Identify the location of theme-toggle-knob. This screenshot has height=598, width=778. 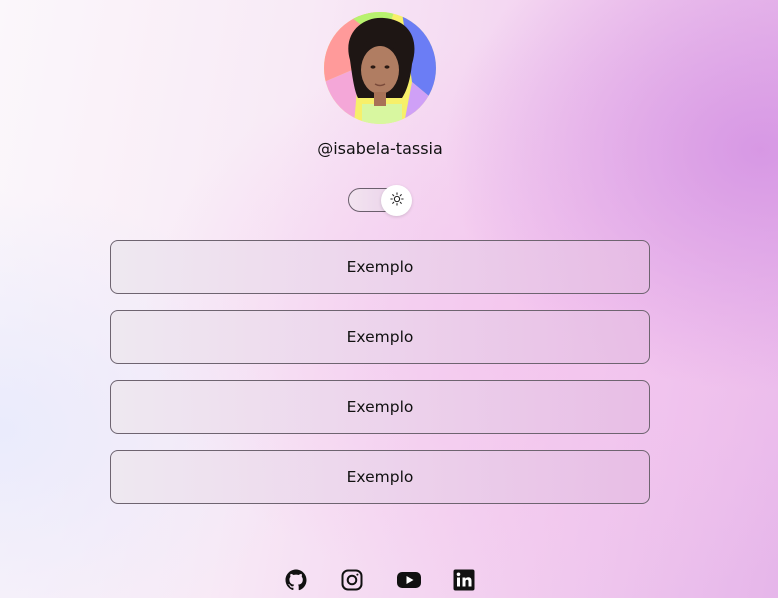
(396, 200).